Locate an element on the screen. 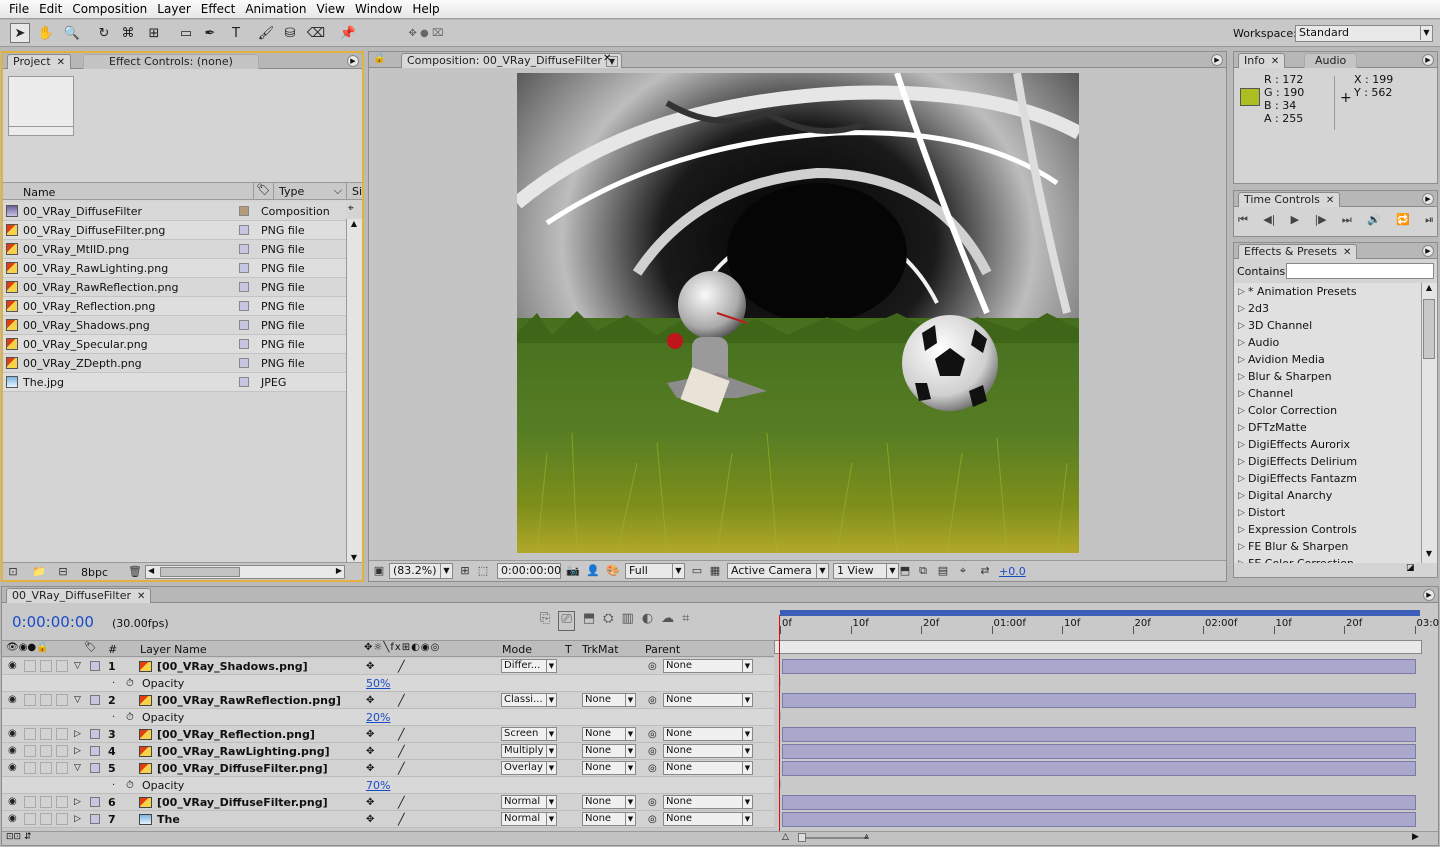  tab-composition: Composition: 00_VRay_DiffuseFilter ▼ is located at coordinates (512, 60).